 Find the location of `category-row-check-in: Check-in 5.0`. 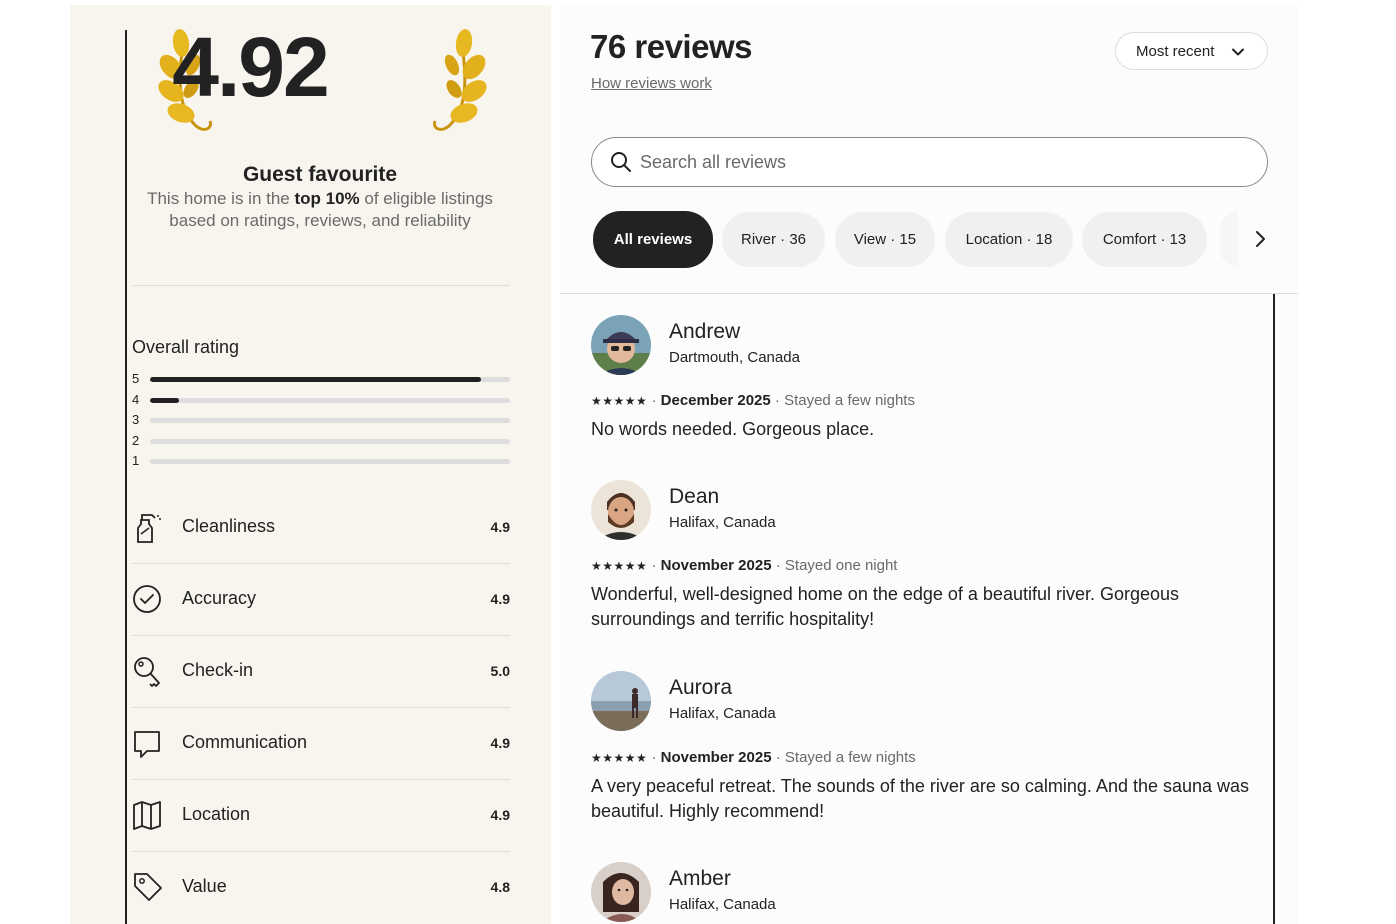

category-row-check-in: Check-in 5.0 is located at coordinates (321, 672).